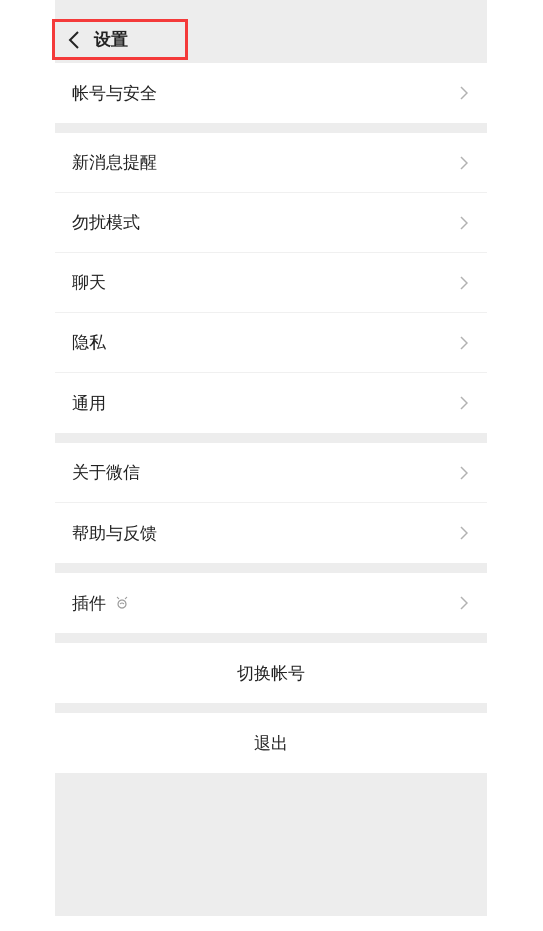 Image resolution: width=543 pixels, height=931 pixels. Describe the element at coordinates (271, 163) in the screenshot. I see `settings-item: 新消息提醒` at that location.